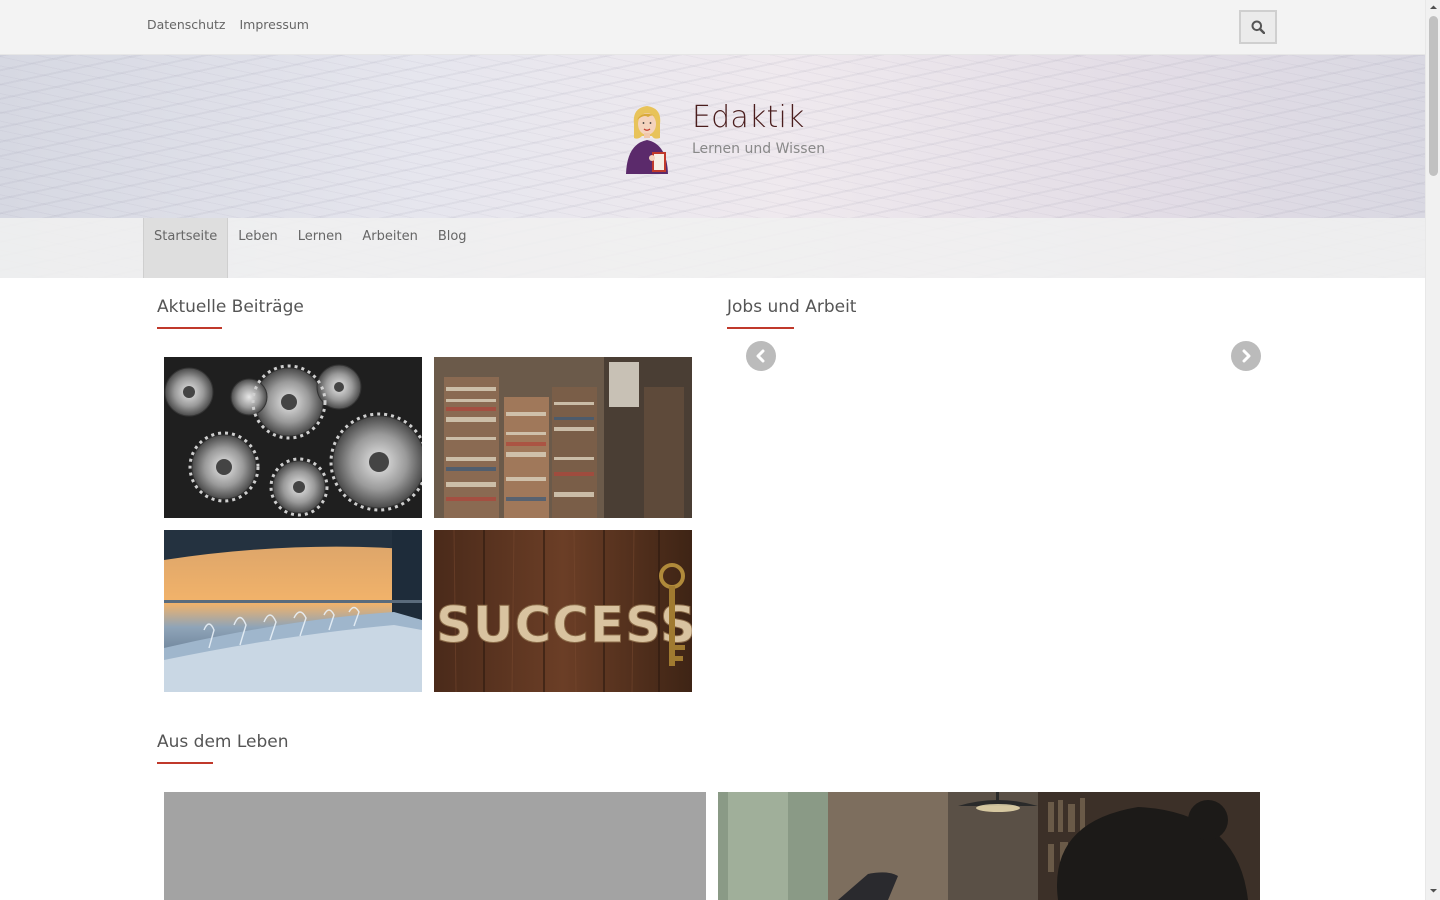  I want to click on search-button, so click(1258, 27).